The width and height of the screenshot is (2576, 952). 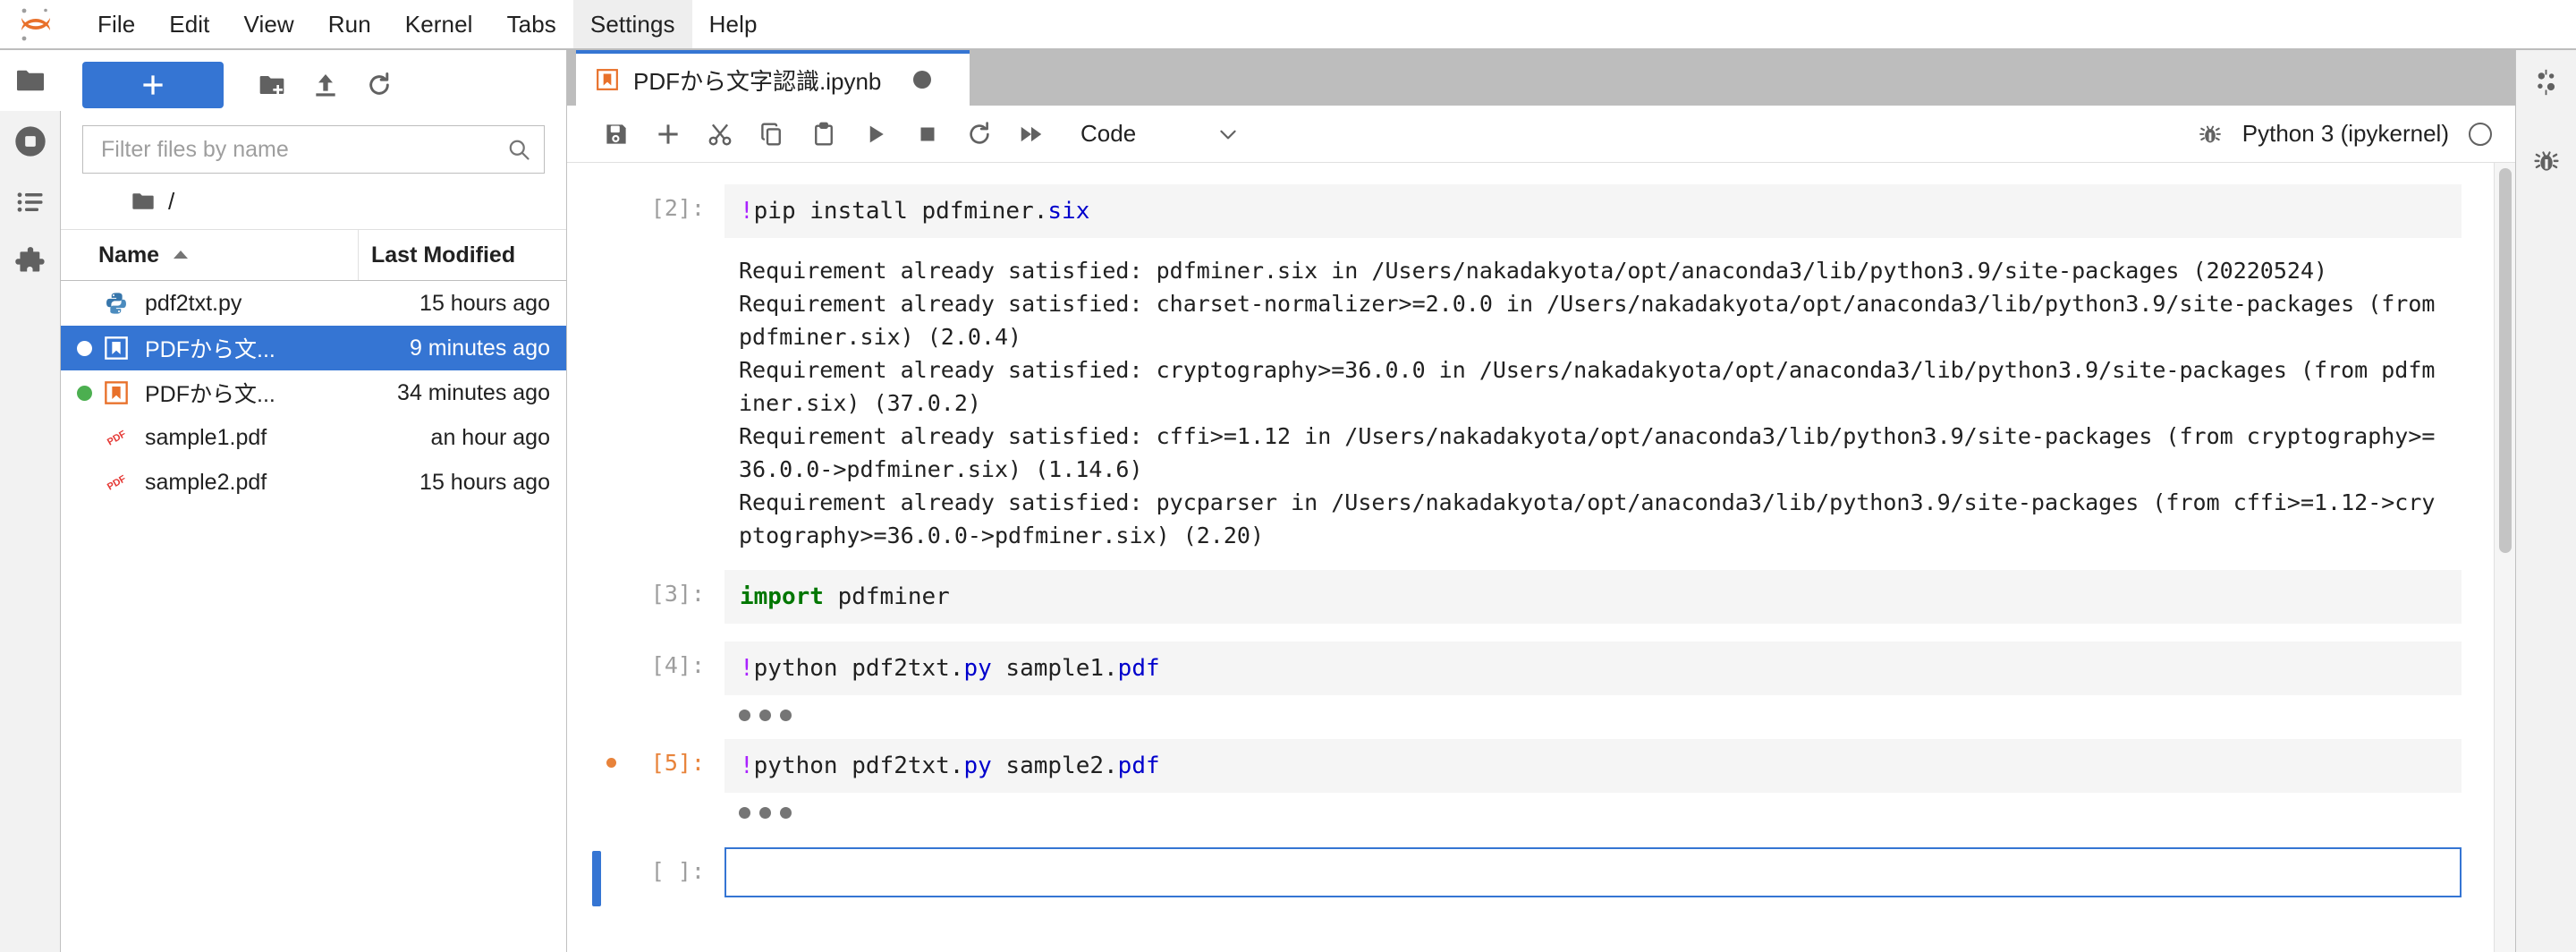 What do you see at coordinates (313, 348) in the screenshot?
I see `list-item: PDFから文... 9 minutes ago` at bounding box center [313, 348].